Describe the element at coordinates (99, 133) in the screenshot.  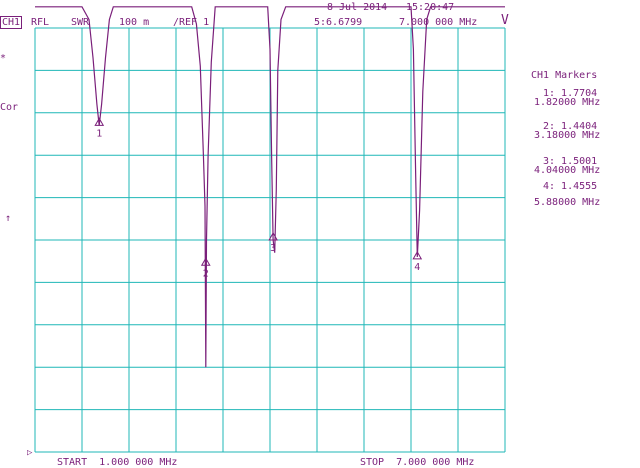
I see `marker-1-label: 1` at that location.